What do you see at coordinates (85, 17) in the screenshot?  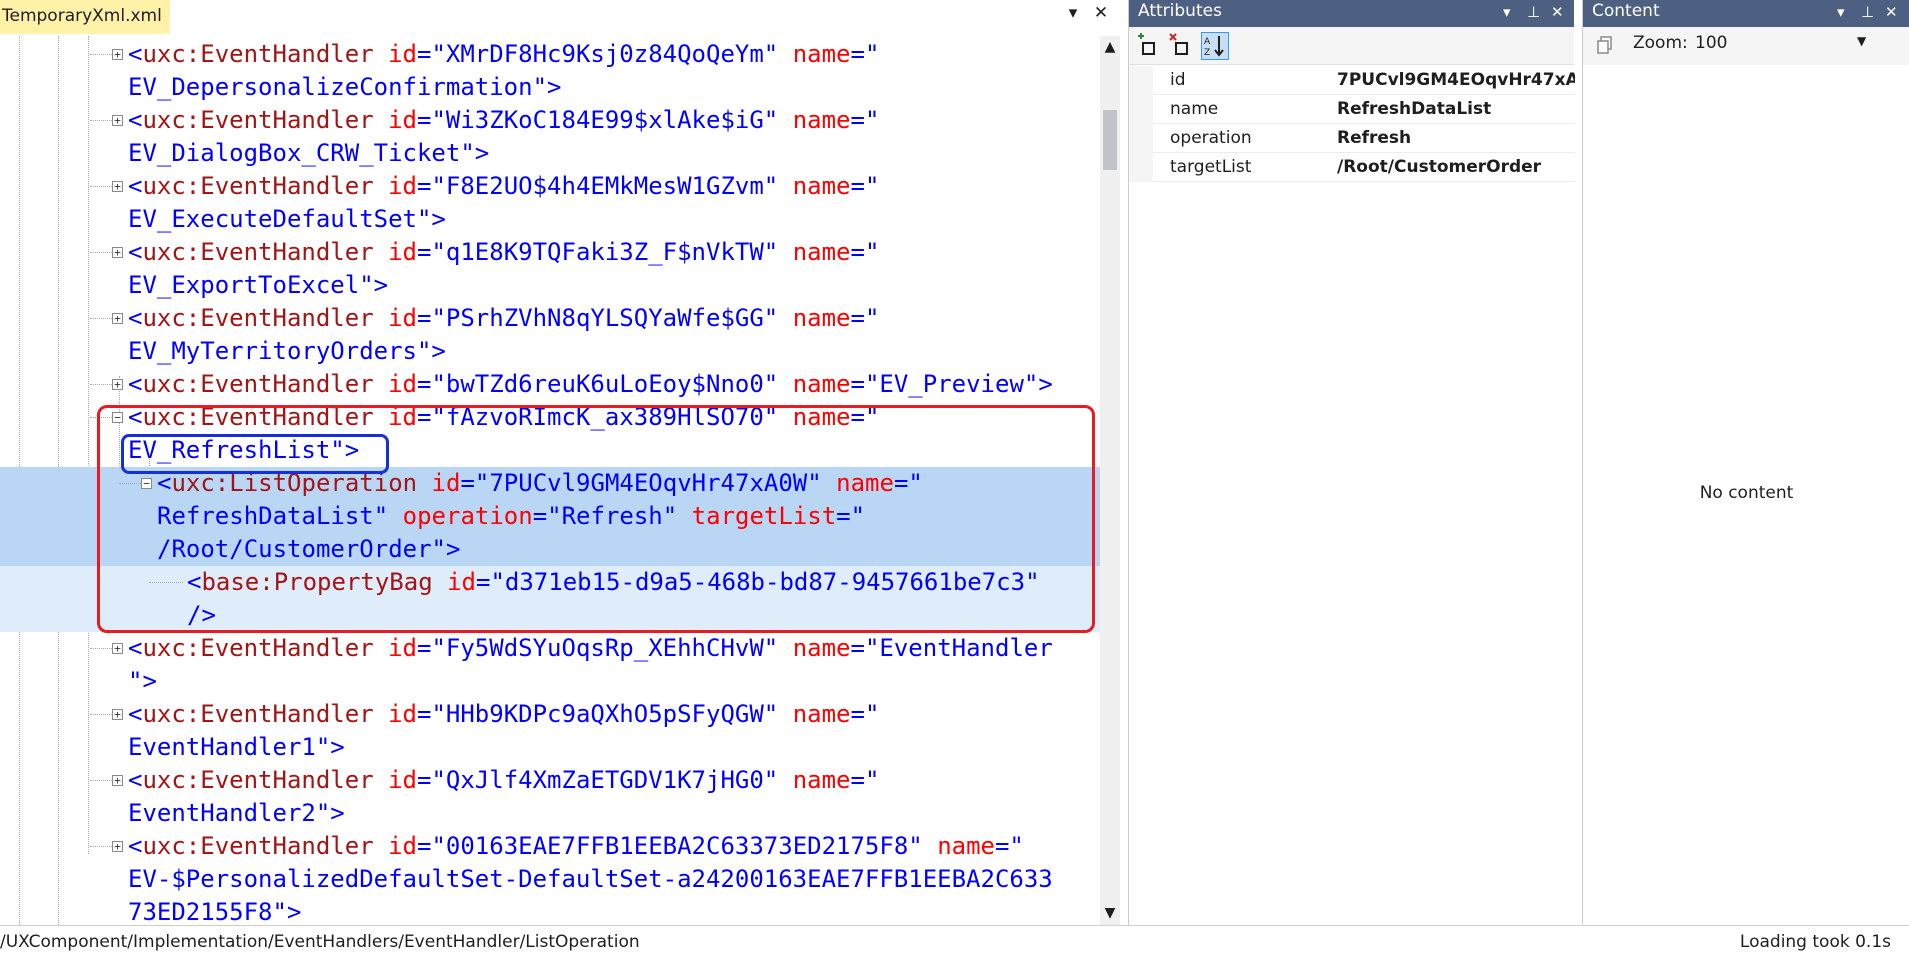 I see `tab-temporary-xml: TemporaryXml.xml` at bounding box center [85, 17].